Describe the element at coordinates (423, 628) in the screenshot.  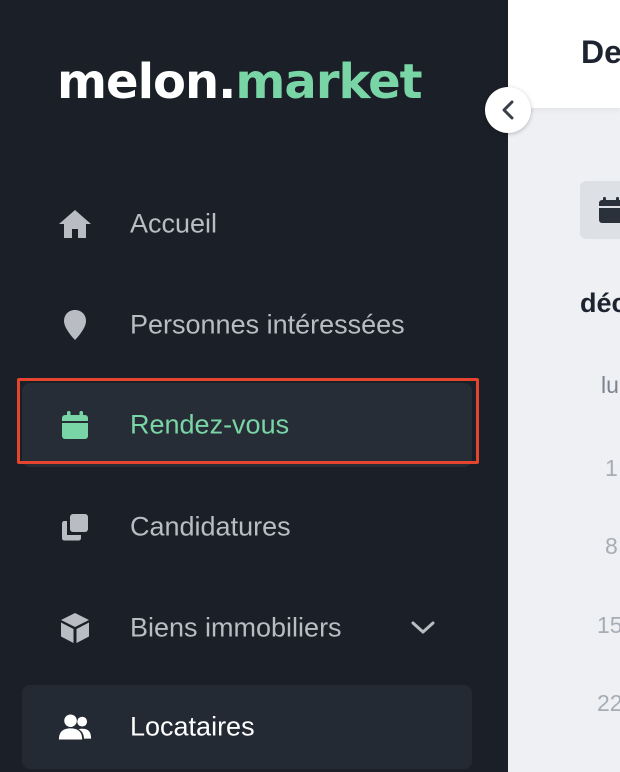
I see `chevron-down-icon` at that location.